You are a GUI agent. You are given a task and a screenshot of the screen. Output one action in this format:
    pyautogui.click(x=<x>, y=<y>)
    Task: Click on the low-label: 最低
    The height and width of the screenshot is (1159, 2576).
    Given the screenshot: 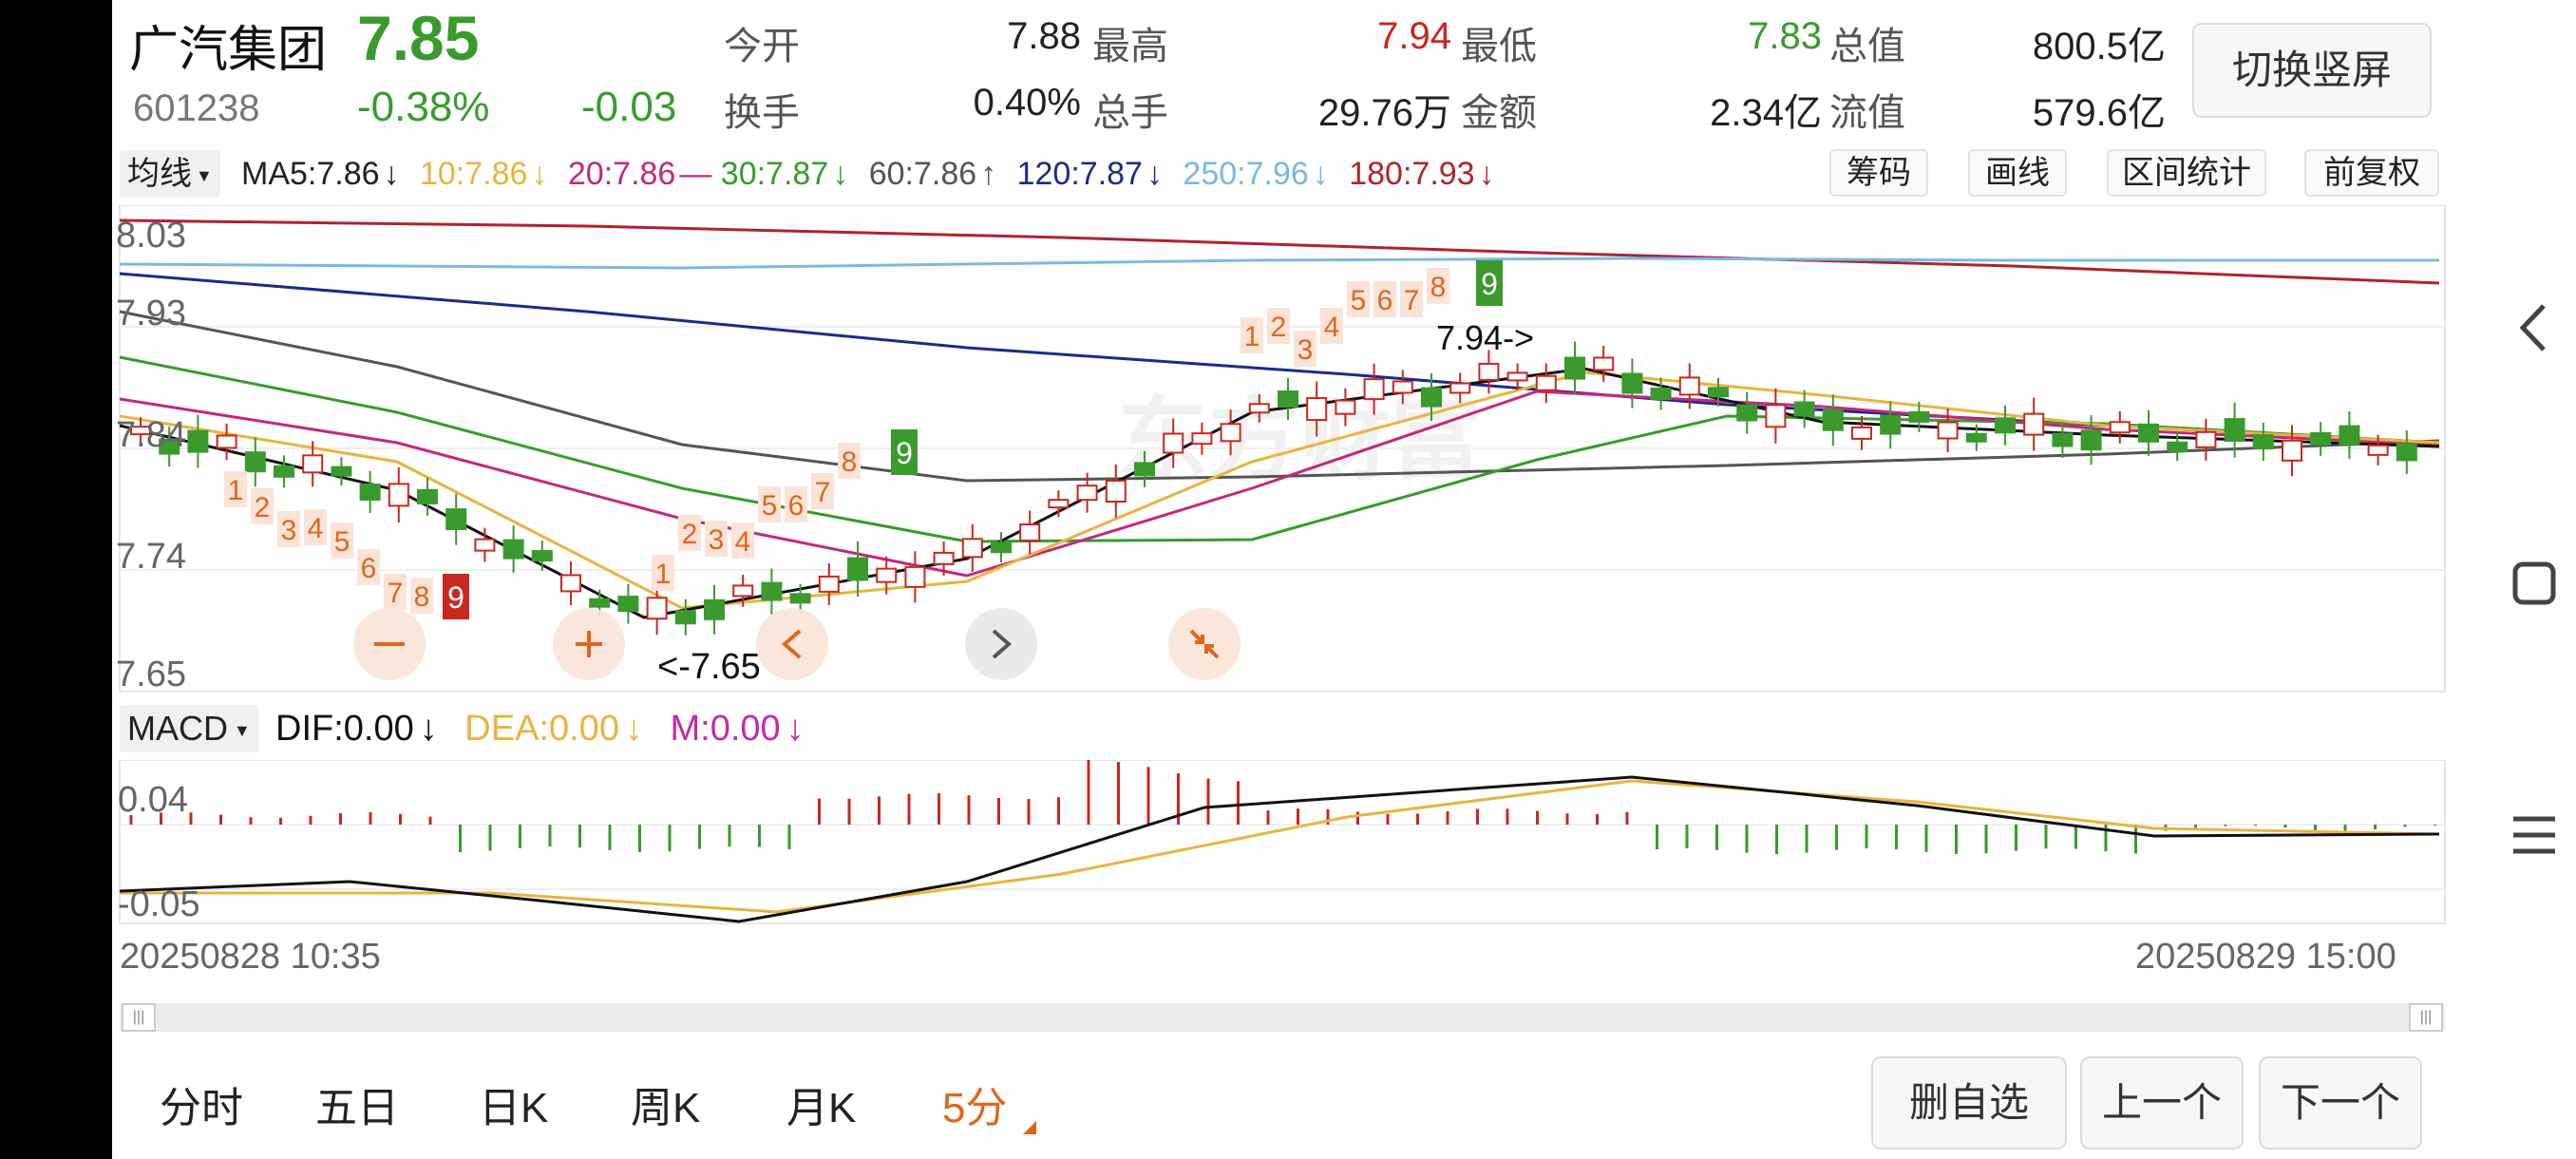 What is the action you would take?
    pyautogui.click(x=1499, y=46)
    